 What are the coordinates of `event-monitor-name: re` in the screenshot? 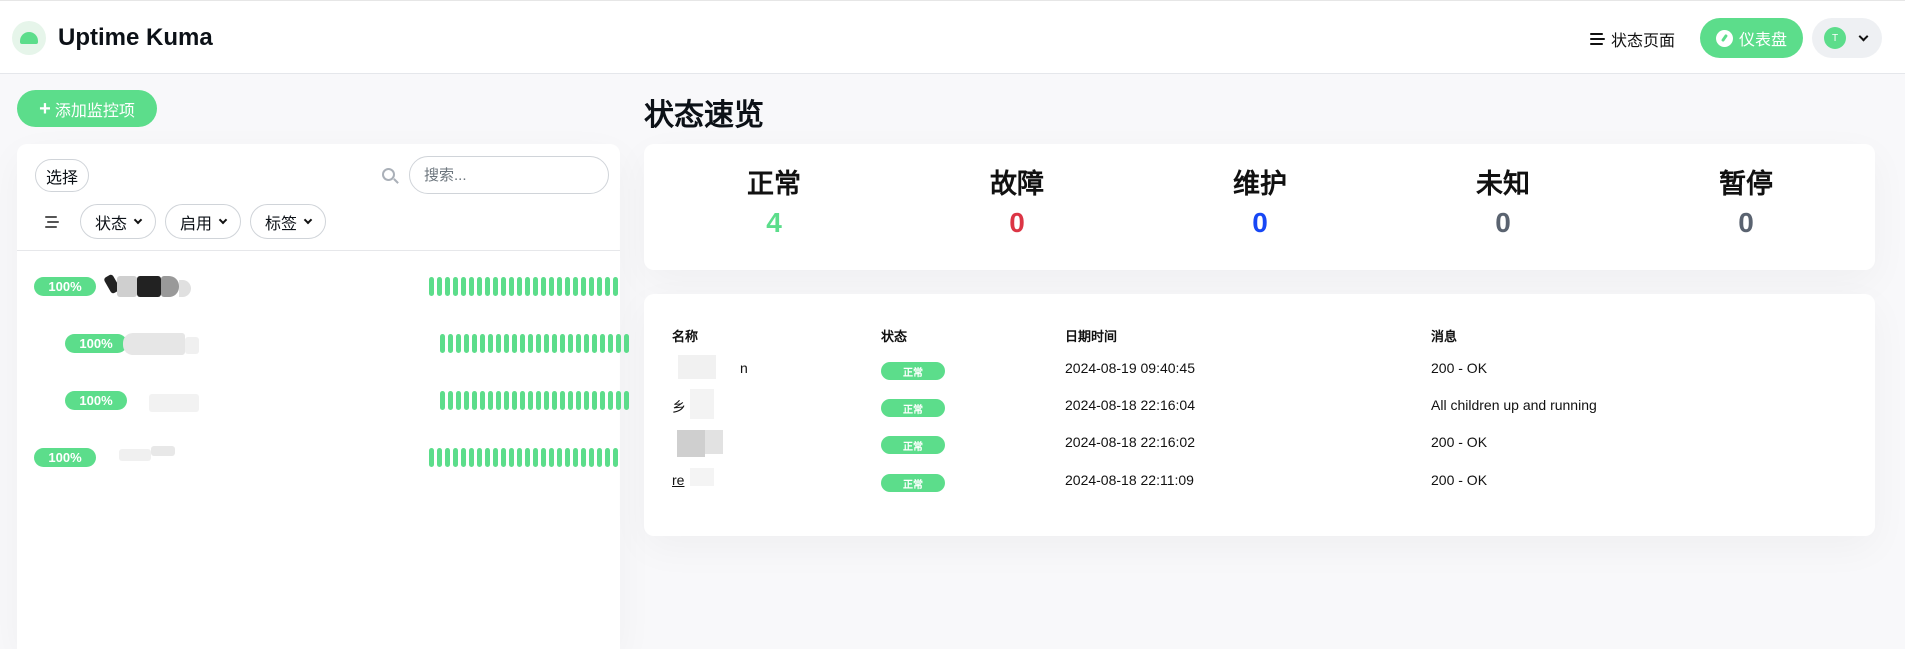 It's located at (678, 480).